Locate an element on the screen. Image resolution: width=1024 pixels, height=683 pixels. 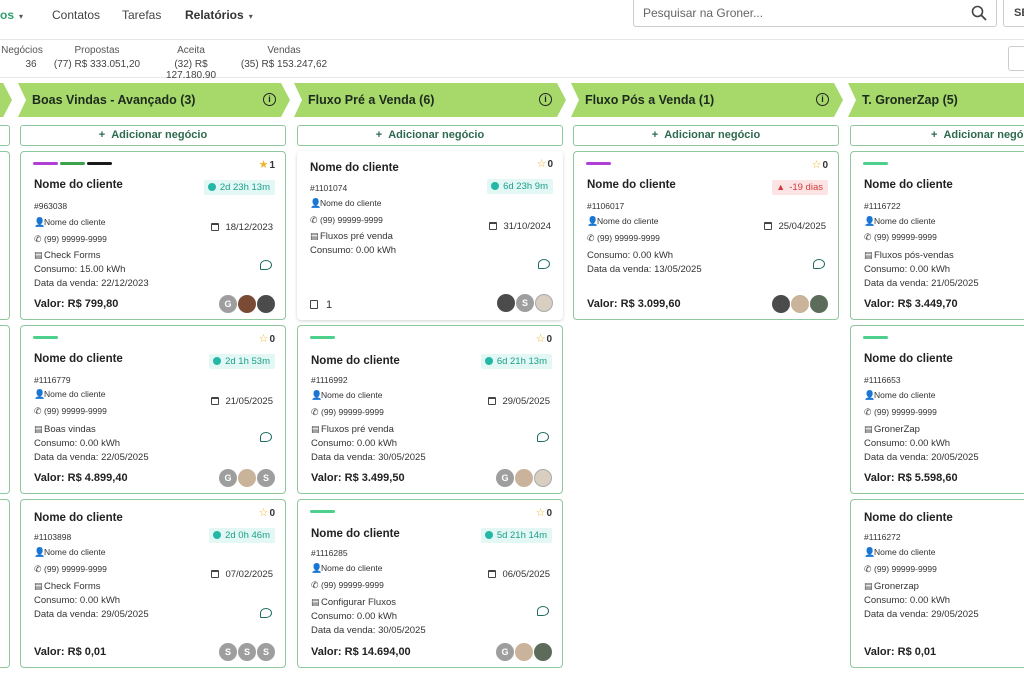
stat-label: Aceita is located at coordinates (191, 50).